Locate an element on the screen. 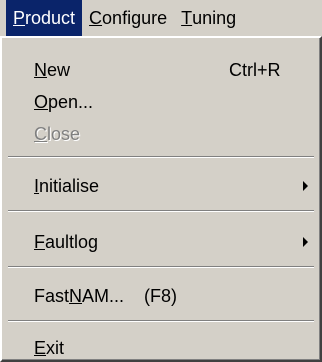 This screenshot has width=322, height=362. menu-item-close-accel: C is located at coordinates (40, 133).